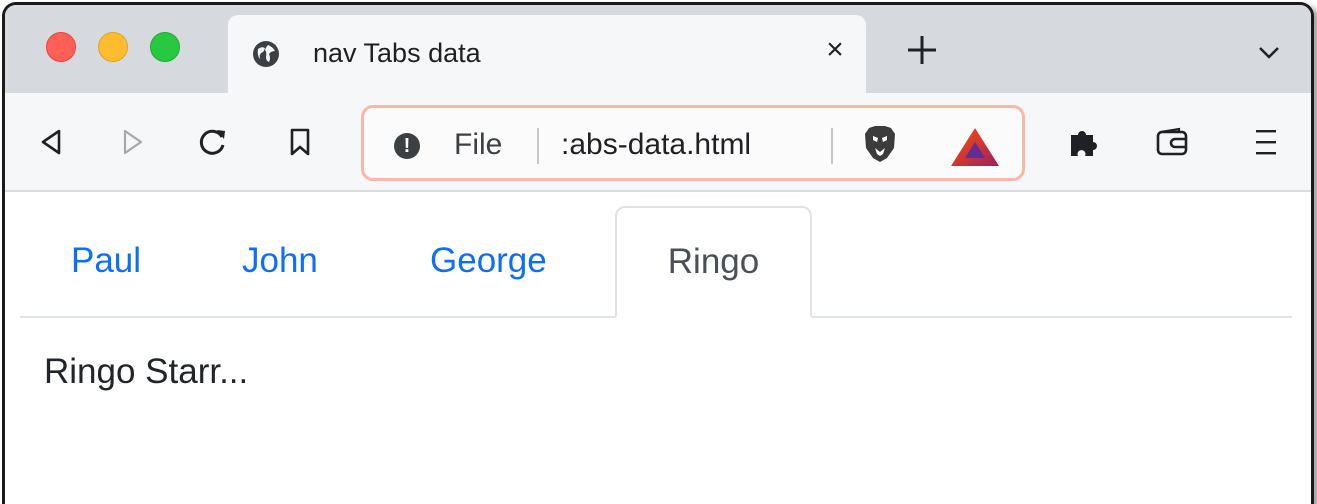  What do you see at coordinates (1084, 142) in the screenshot?
I see `extensions-icon` at bounding box center [1084, 142].